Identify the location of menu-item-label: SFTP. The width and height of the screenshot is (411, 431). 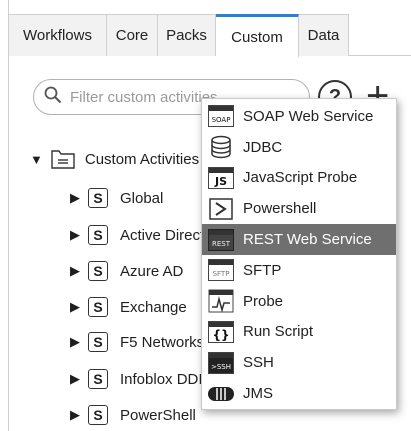
(262, 270).